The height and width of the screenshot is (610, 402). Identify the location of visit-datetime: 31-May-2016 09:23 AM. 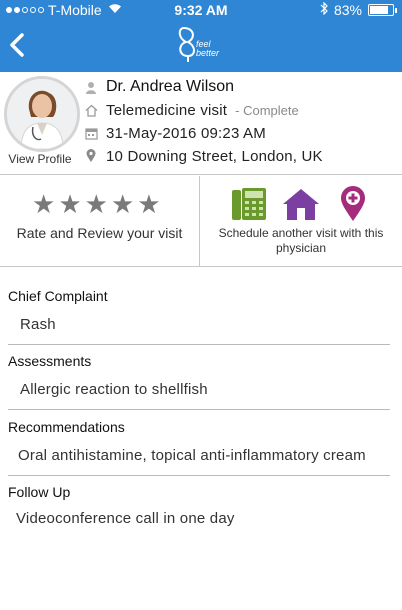
(186, 133).